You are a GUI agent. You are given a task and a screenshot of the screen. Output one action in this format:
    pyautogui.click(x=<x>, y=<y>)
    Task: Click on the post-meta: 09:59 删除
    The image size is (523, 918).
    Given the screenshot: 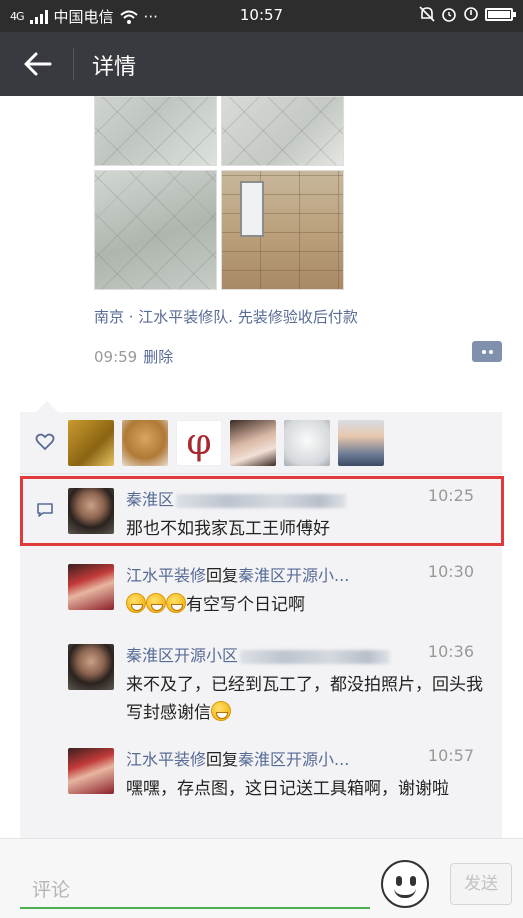 What is the action you would take?
    pyautogui.click(x=133, y=356)
    